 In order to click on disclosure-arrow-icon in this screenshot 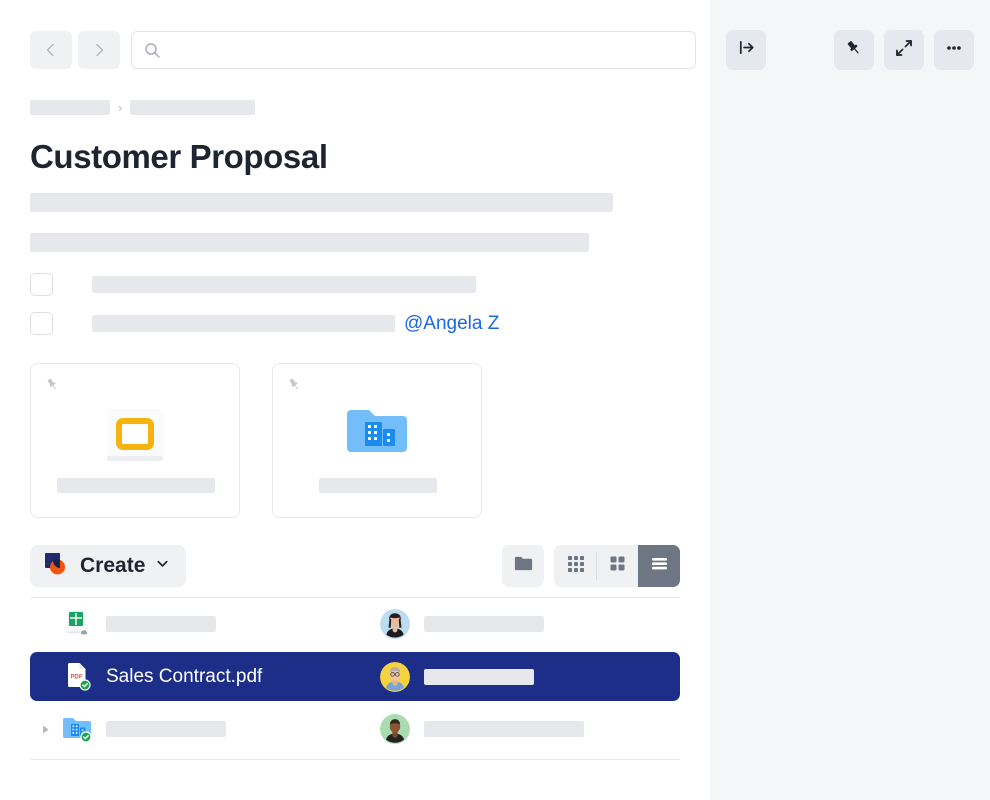, I will do `click(48, 729)`.